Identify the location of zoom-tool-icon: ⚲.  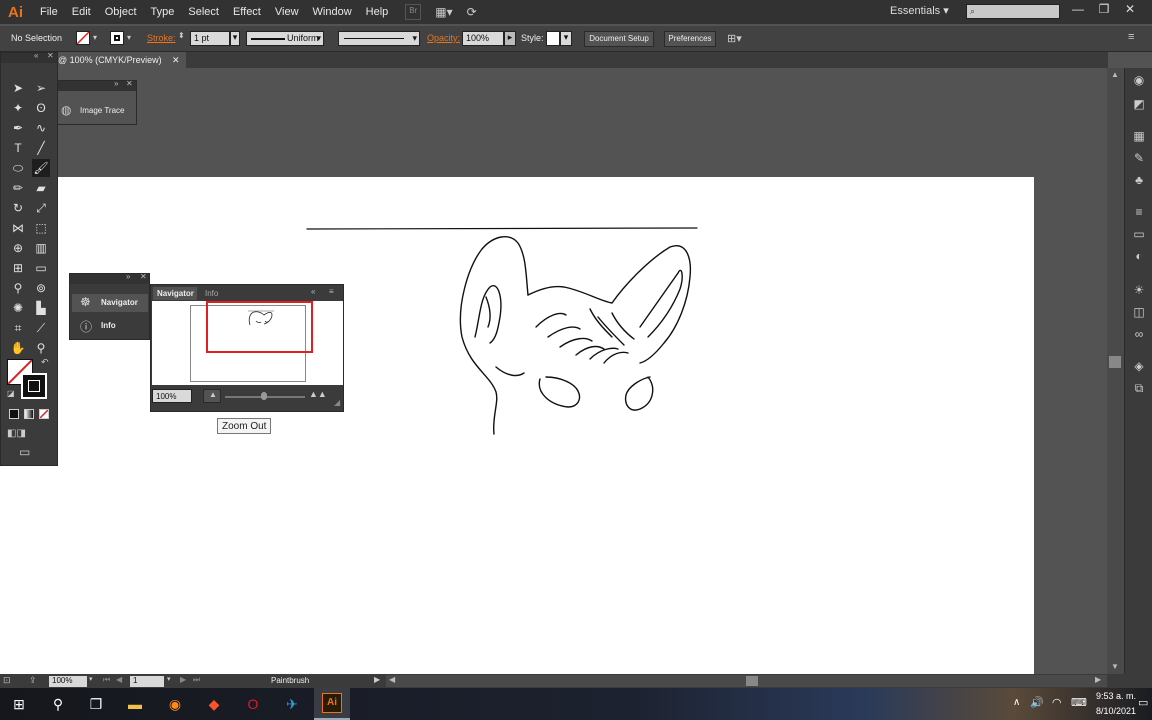
(41, 348).